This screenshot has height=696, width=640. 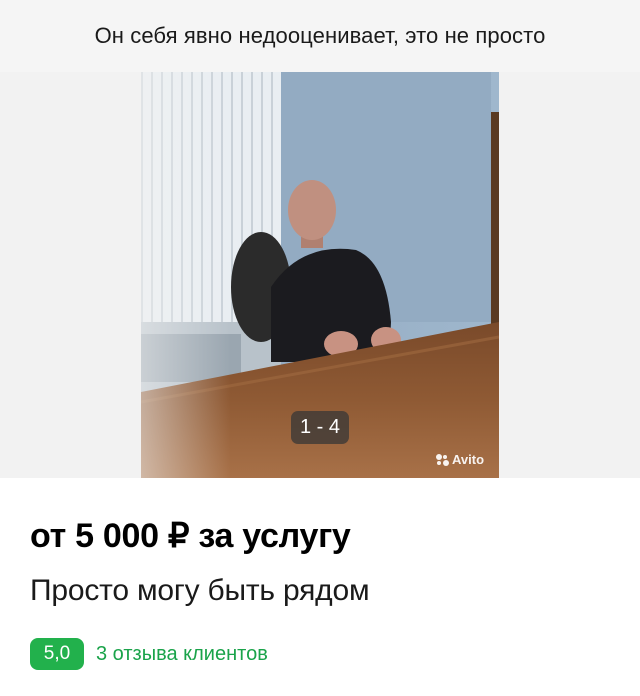 What do you see at coordinates (468, 459) in the screenshot?
I see `watermark-text: Avito` at bounding box center [468, 459].